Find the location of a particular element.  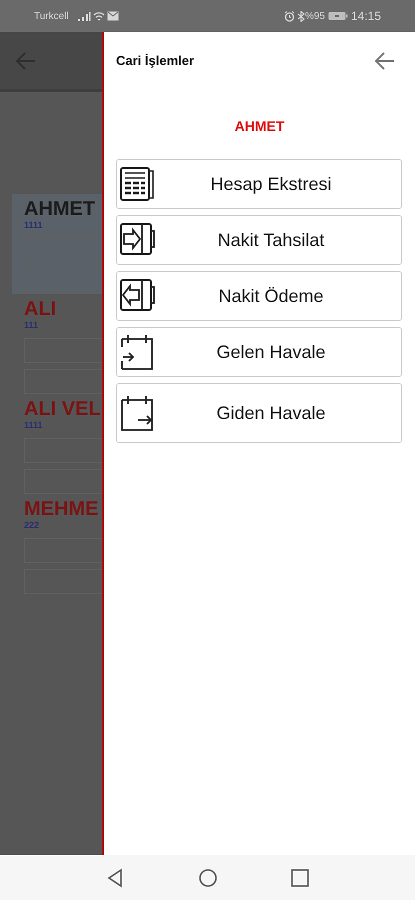

customer-name: ALI is located at coordinates (41, 309).